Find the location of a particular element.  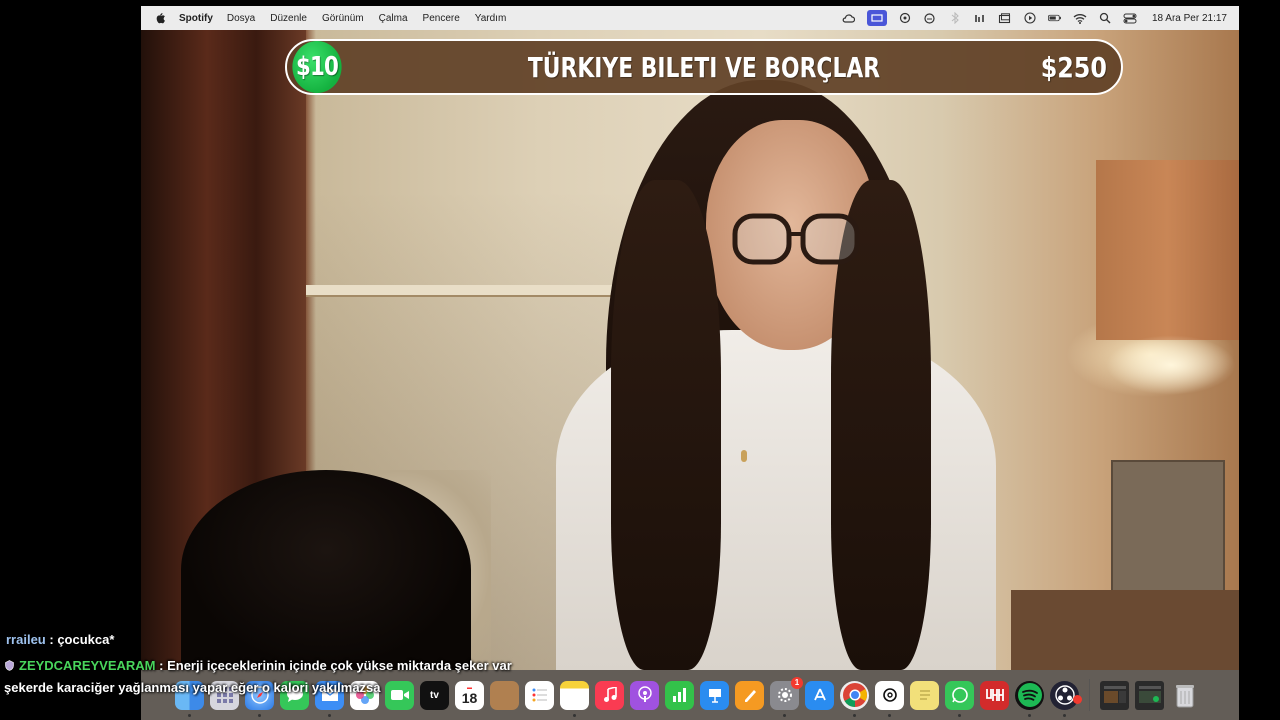

calendar-day: 18 is located at coordinates (469, 698).